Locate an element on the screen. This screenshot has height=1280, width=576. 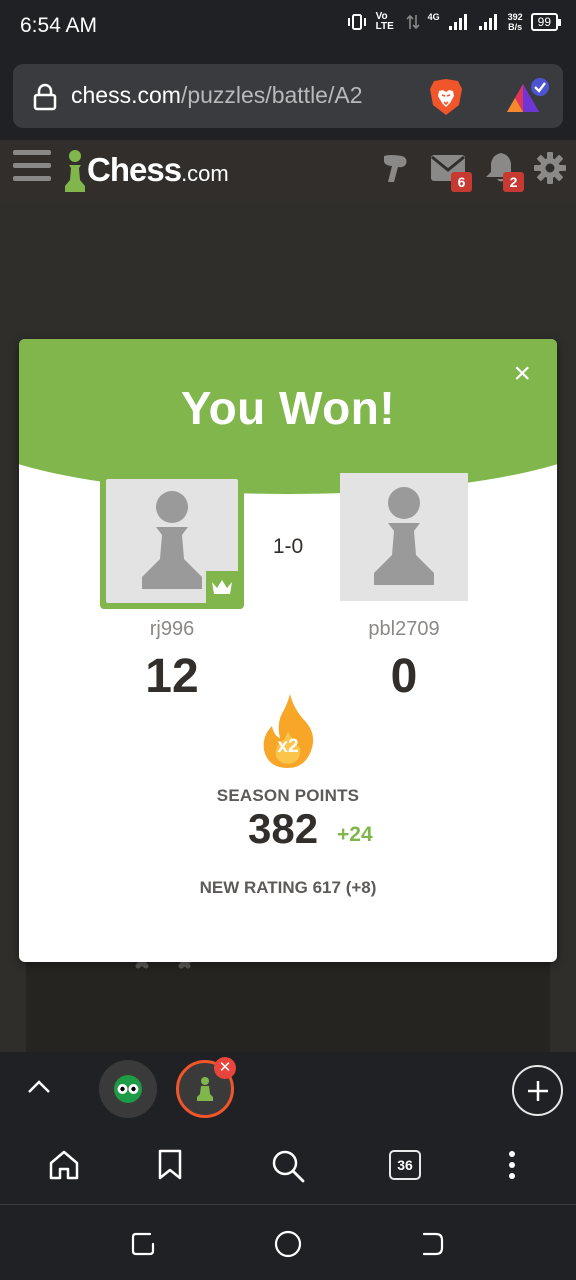
tab-count: 36 is located at coordinates (405, 1165).